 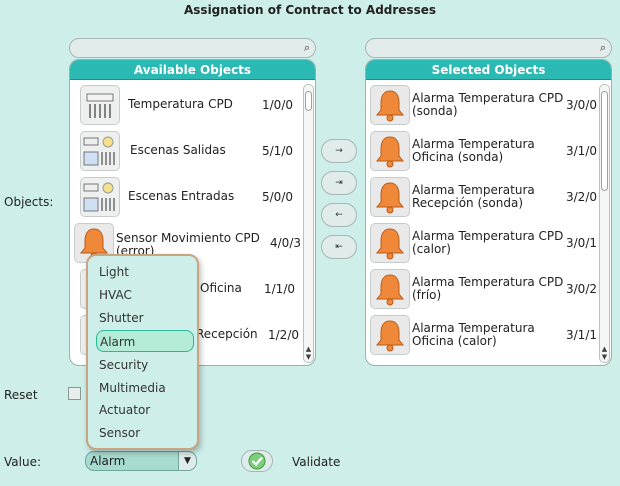 What do you see at coordinates (74, 393) in the screenshot?
I see `reset-checkbox` at bounding box center [74, 393].